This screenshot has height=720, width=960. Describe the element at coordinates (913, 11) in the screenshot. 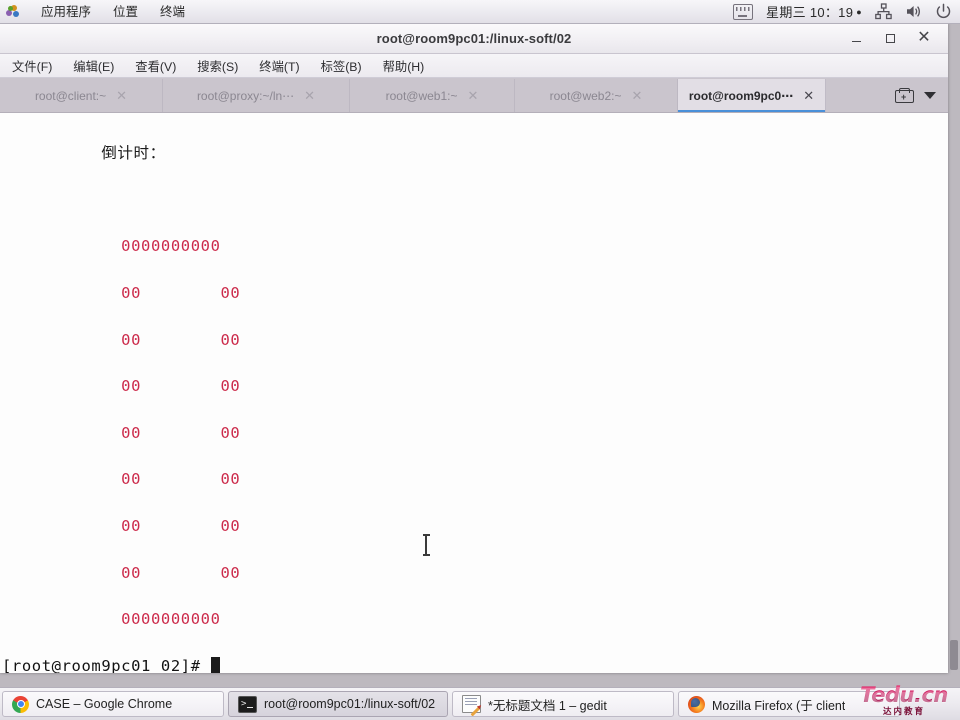

I see `volume-icon` at that location.